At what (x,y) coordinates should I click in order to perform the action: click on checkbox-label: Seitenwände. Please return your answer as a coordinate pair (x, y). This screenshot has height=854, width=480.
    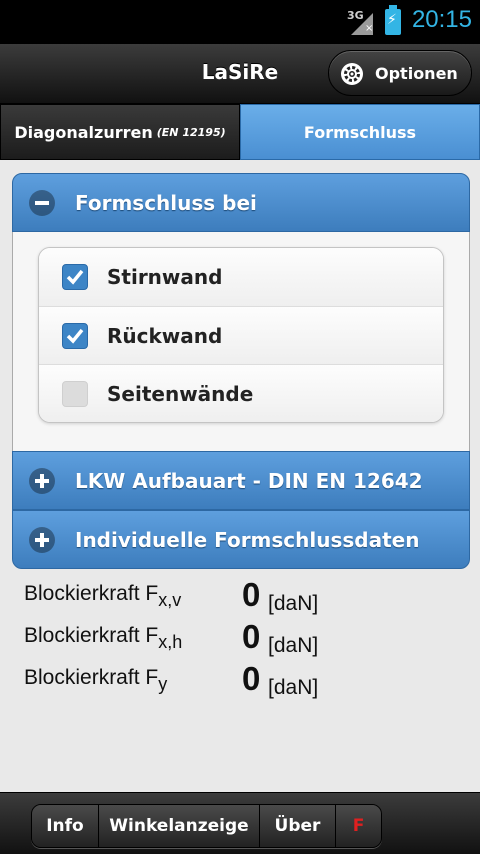
    Looking at the image, I should click on (180, 393).